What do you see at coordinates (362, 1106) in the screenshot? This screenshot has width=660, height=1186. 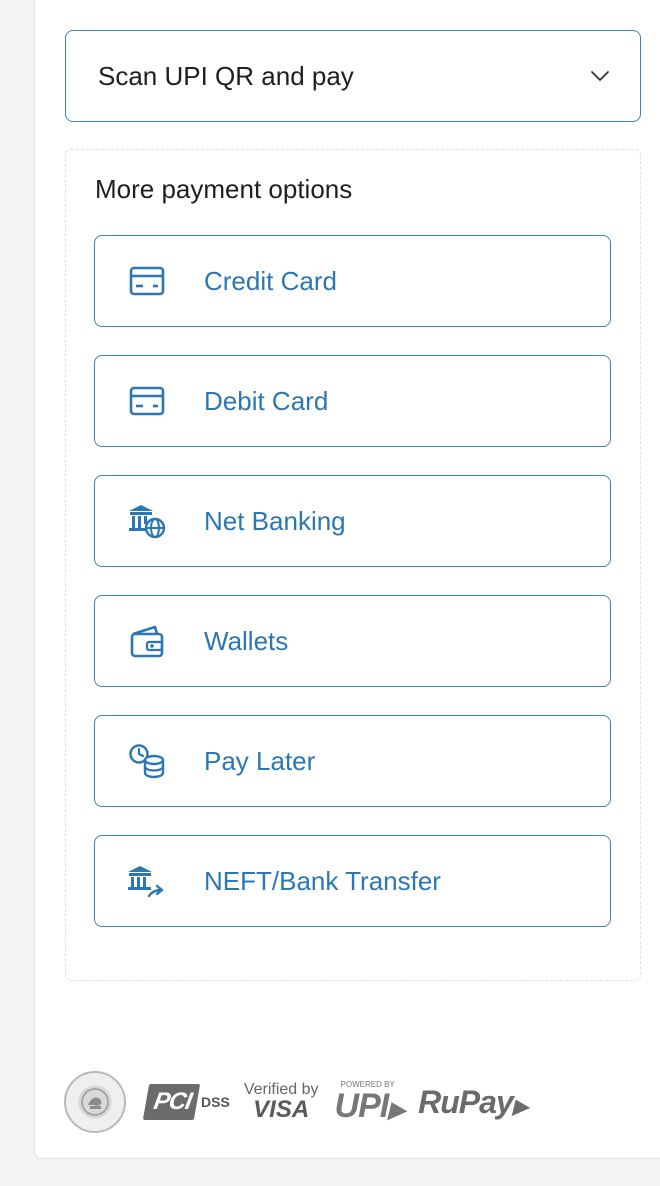 I see `upi-text: UPI` at bounding box center [362, 1106].